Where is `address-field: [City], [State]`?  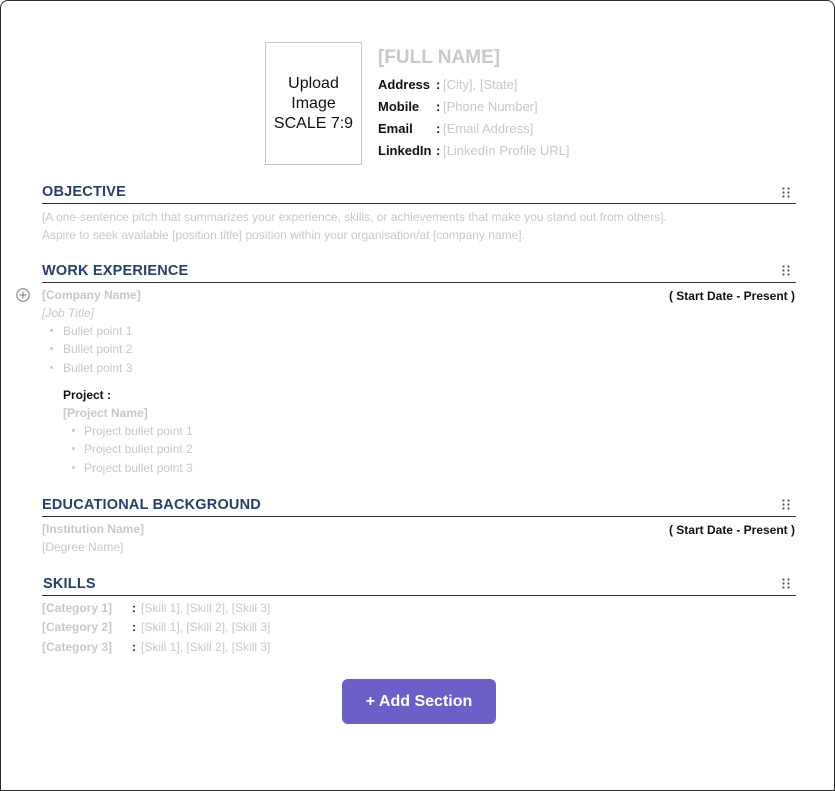 address-field: [City], [State] is located at coordinates (480, 84).